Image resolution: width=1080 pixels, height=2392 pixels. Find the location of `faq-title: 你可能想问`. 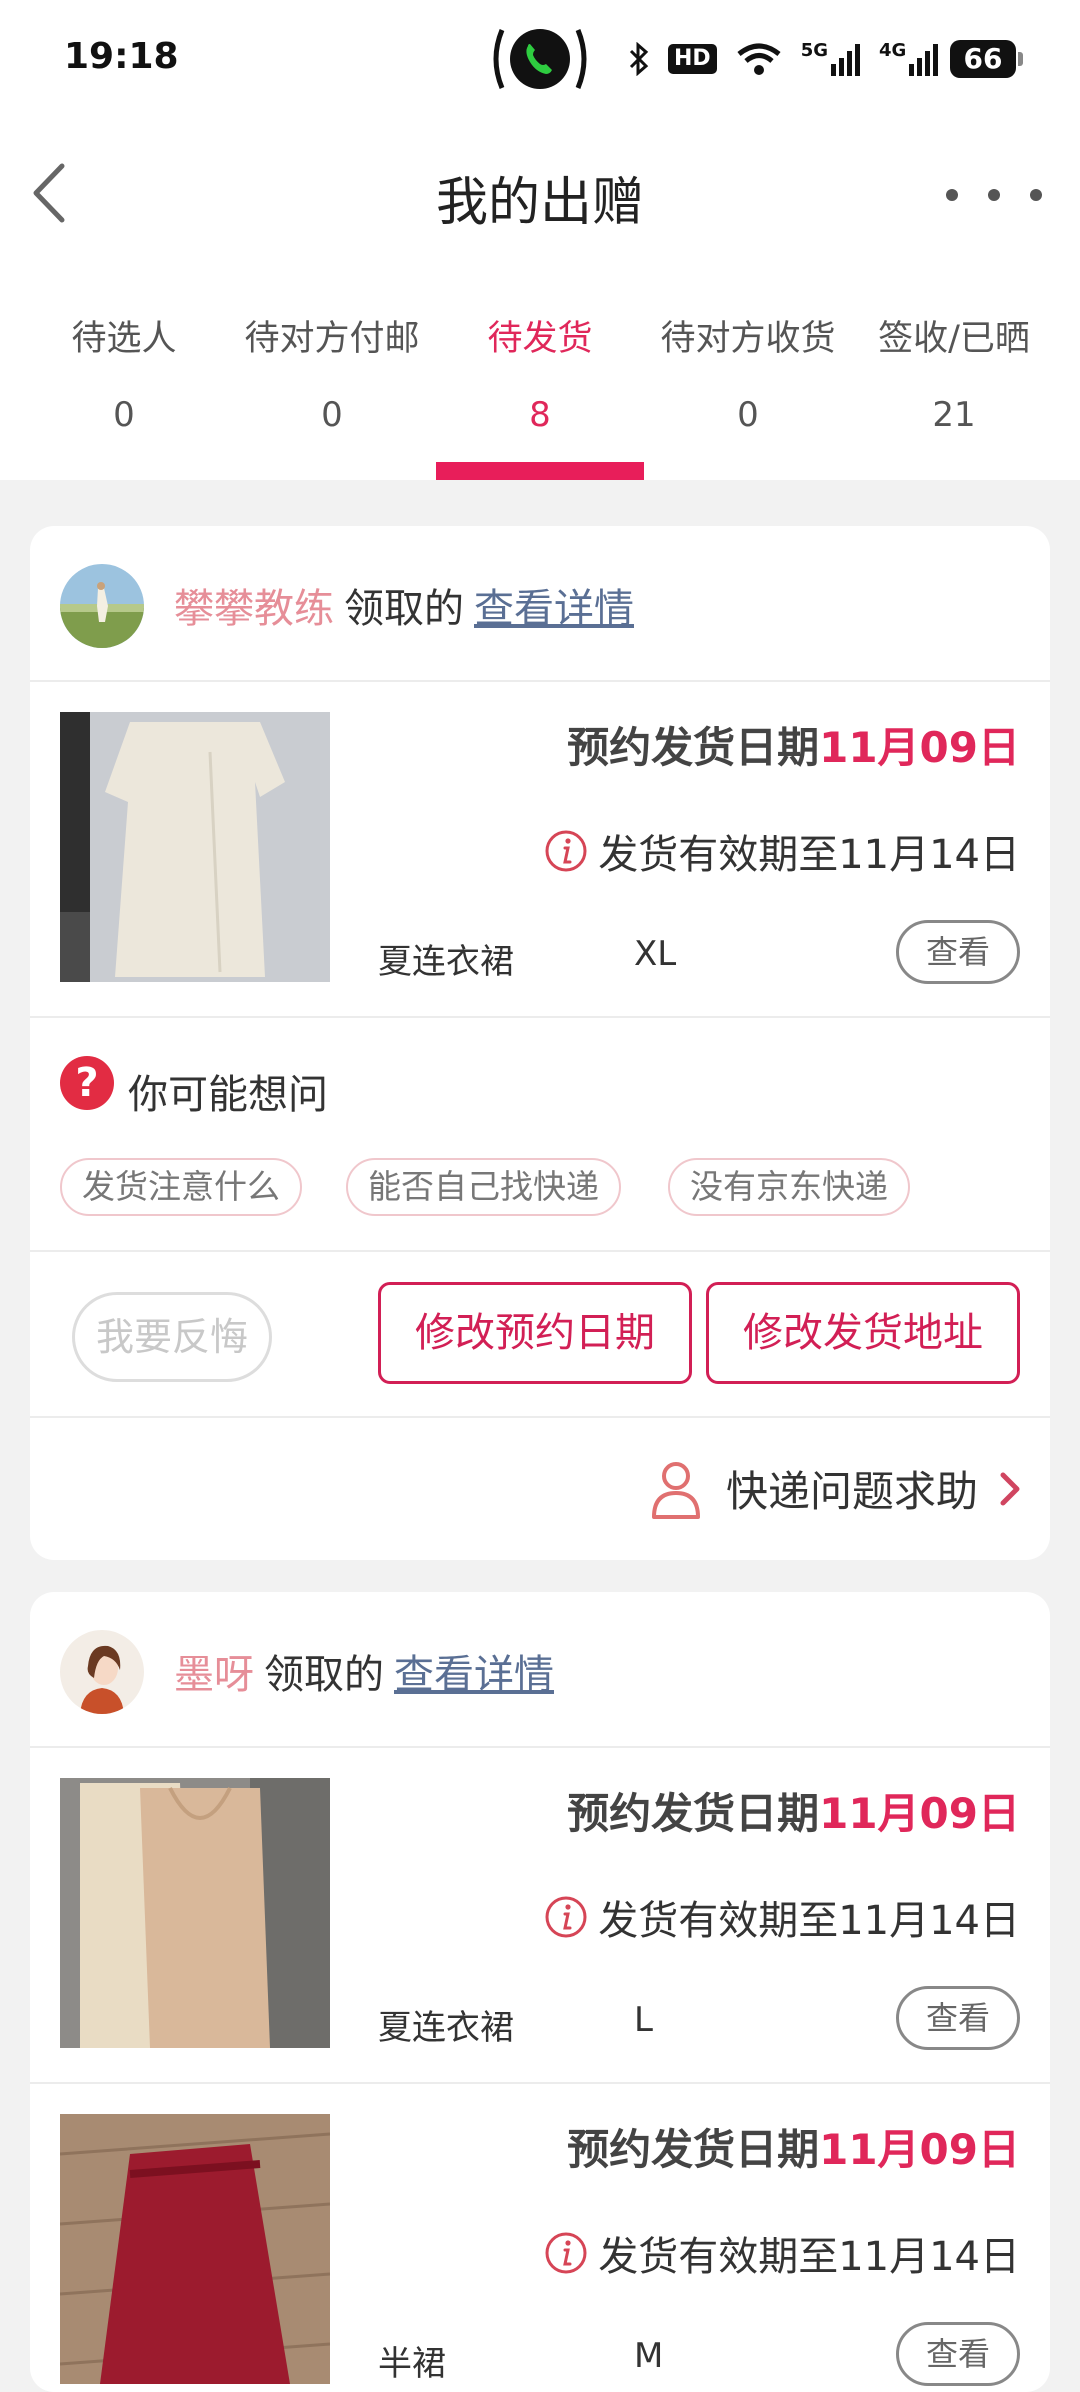

faq-title: 你可能想问 is located at coordinates (228, 1095).